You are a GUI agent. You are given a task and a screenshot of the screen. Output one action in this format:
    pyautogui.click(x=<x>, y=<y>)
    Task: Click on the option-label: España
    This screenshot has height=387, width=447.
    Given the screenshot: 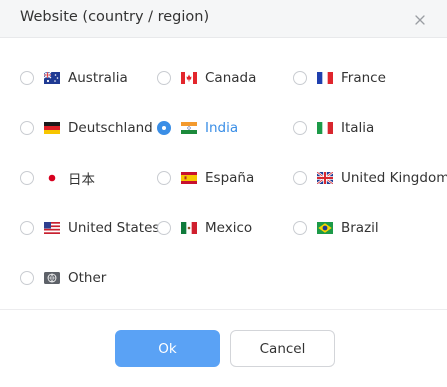 What is the action you would take?
    pyautogui.click(x=230, y=178)
    